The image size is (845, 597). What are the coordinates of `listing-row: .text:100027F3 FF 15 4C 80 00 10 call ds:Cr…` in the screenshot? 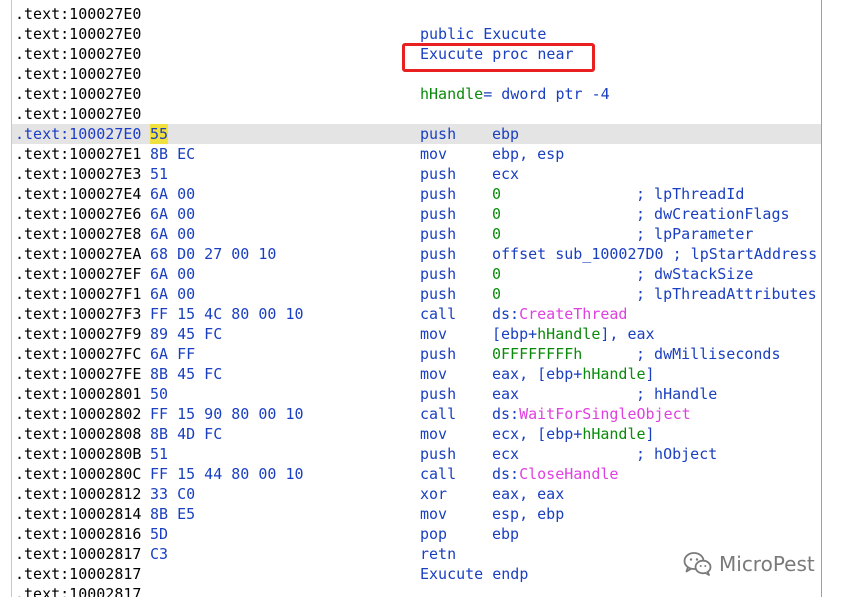 It's located at (416, 314).